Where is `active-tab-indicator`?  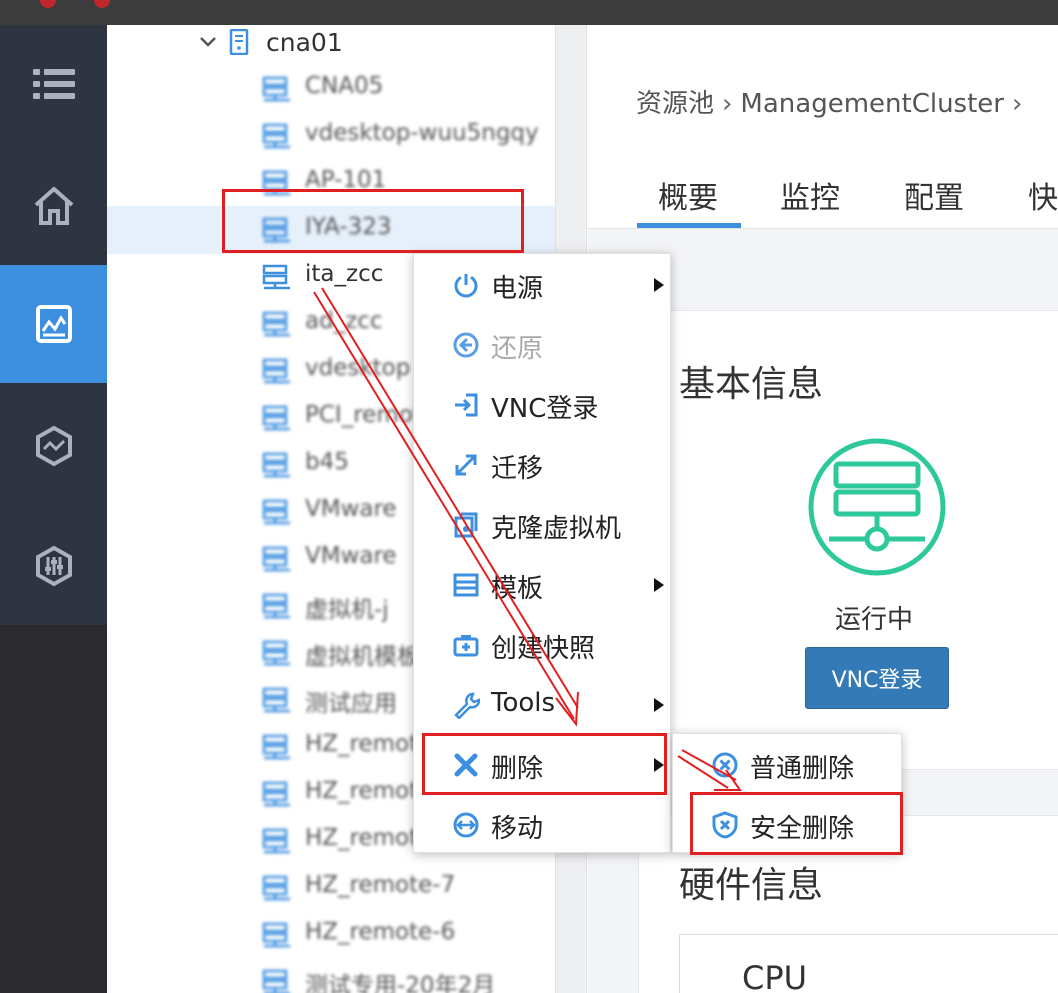 active-tab-indicator is located at coordinates (689, 225).